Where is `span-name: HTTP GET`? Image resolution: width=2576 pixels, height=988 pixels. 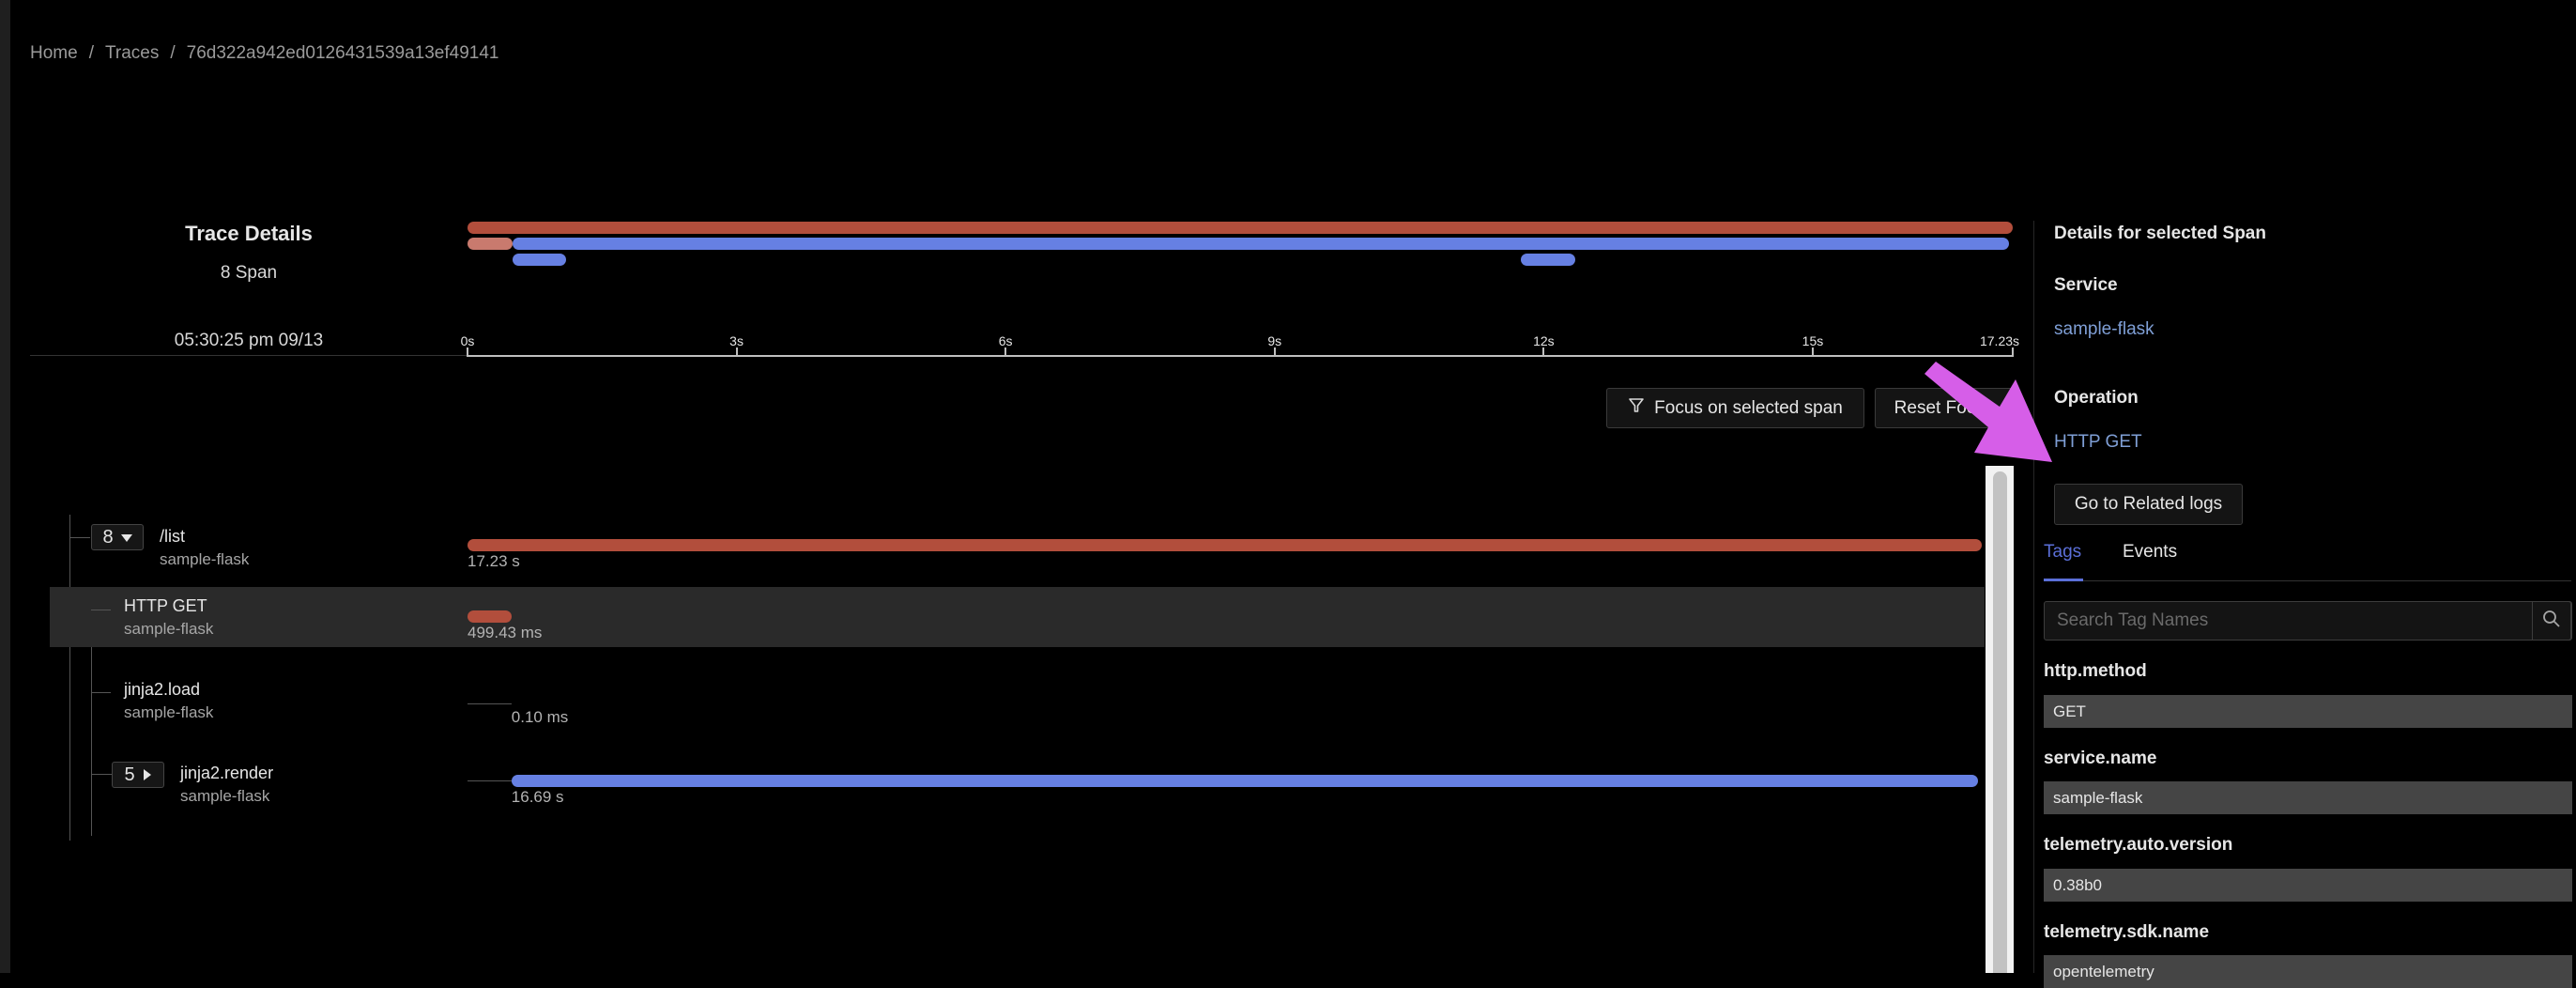 span-name: HTTP GET is located at coordinates (165, 605).